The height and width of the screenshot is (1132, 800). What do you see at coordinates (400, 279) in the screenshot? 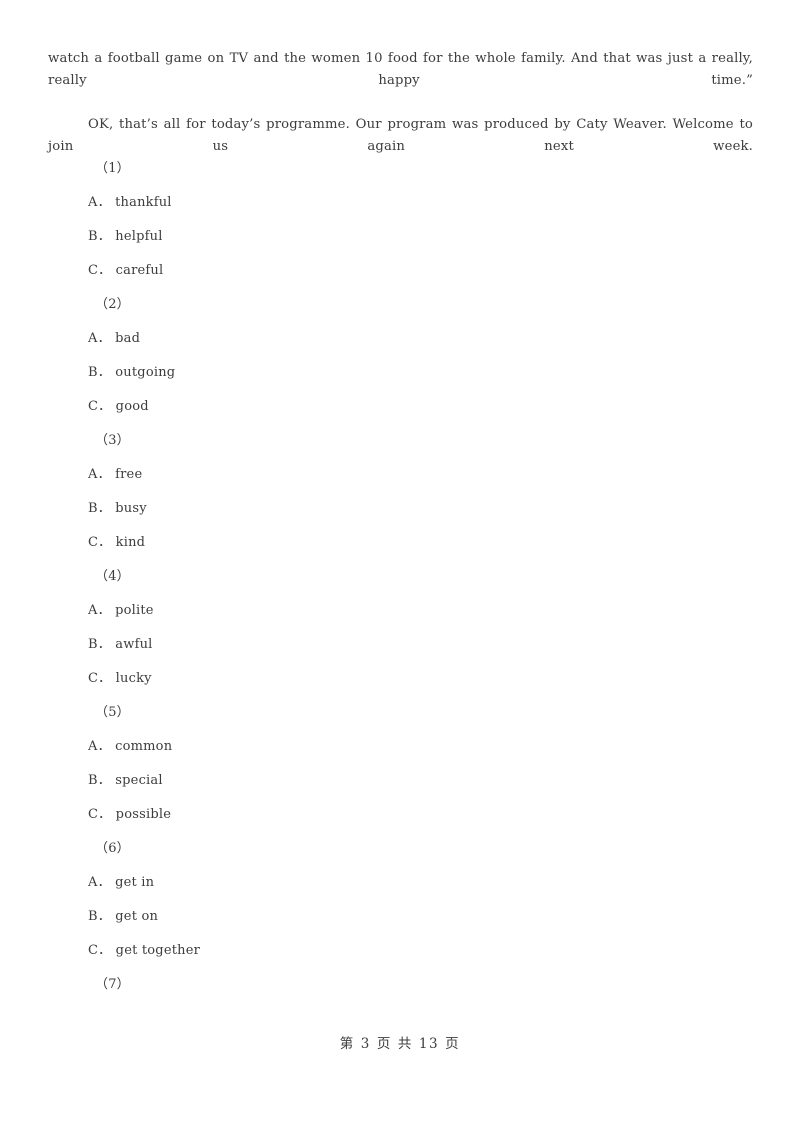
I see `option-c: C． careful` at bounding box center [400, 279].